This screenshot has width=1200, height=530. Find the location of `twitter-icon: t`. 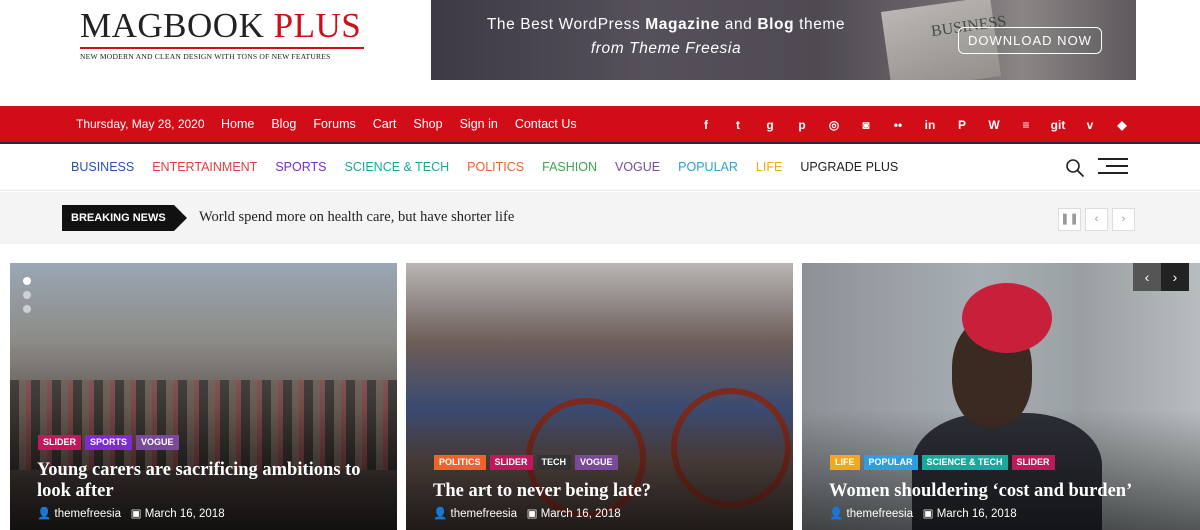

twitter-icon: t is located at coordinates (738, 125).